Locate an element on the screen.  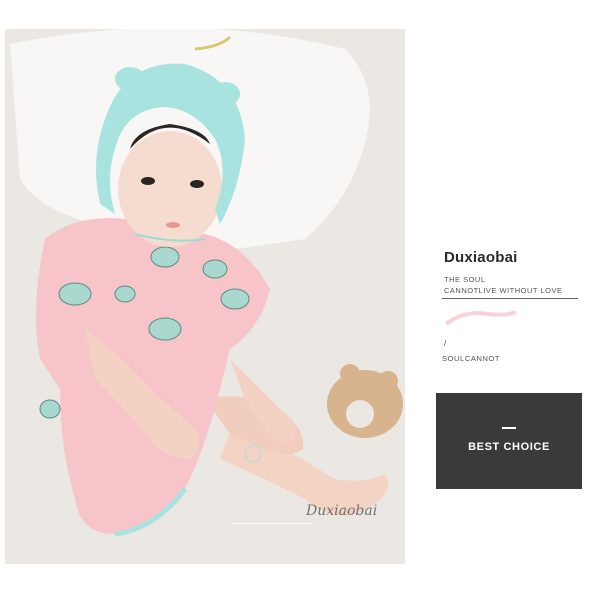
brand-title: Duxiaobai is located at coordinates (481, 257).